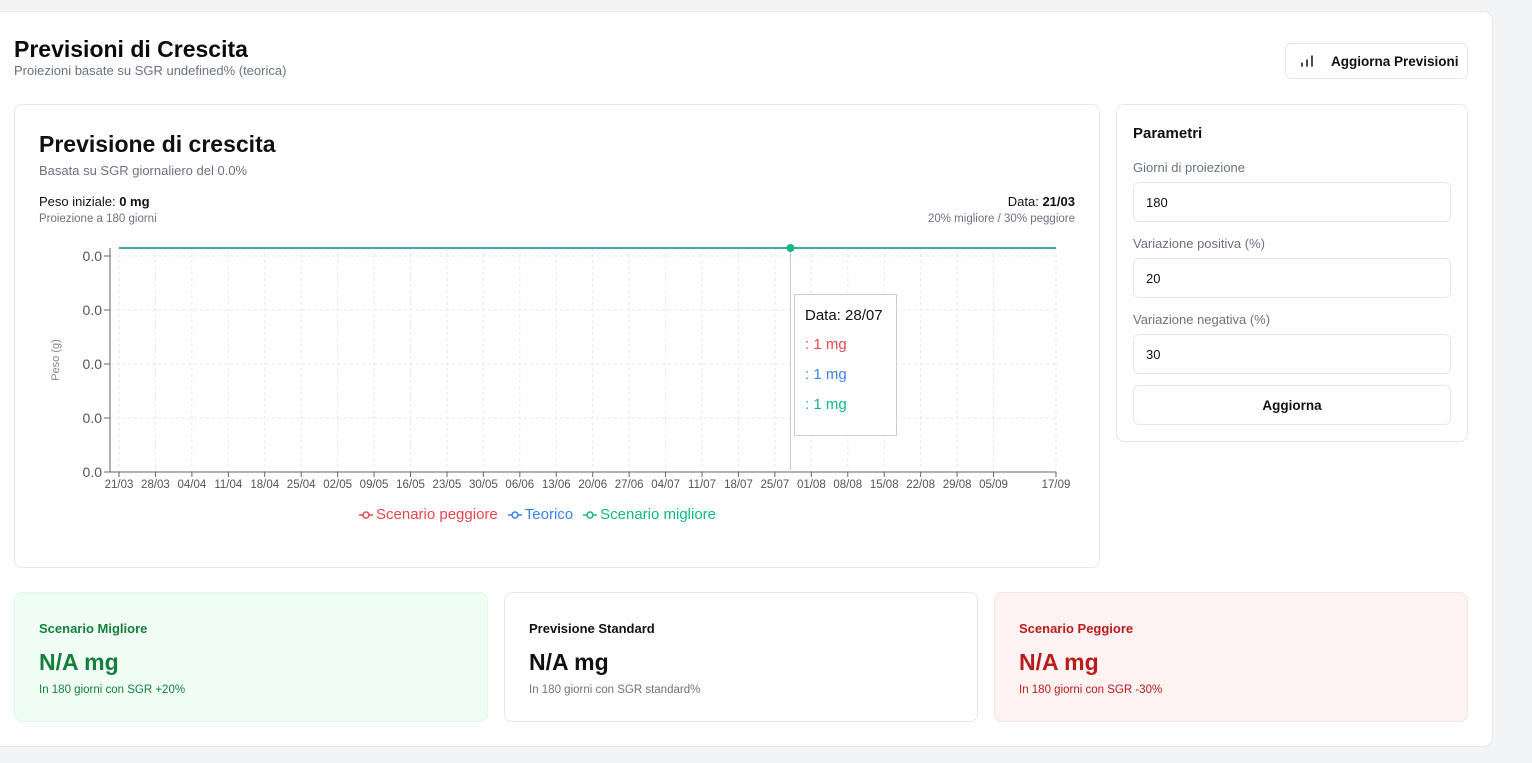 Image resolution: width=1532 pixels, height=763 pixels. I want to click on legend-theoretical: Teorico, so click(540, 514).